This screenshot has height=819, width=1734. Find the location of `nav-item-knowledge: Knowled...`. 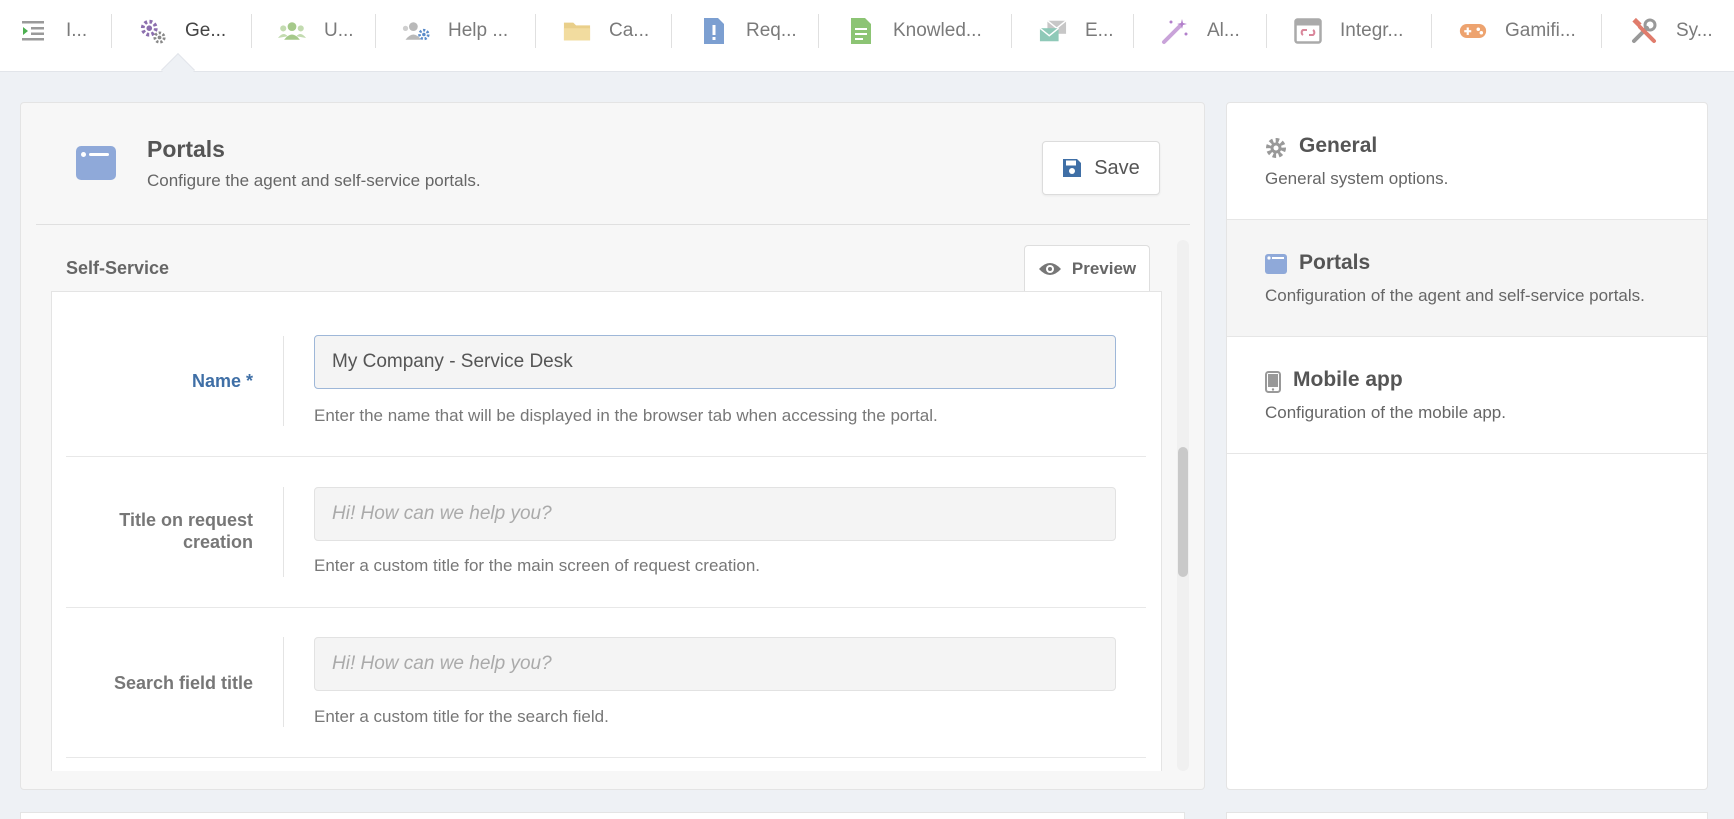

nav-item-knowledge: Knowled... is located at coordinates (914, 31).